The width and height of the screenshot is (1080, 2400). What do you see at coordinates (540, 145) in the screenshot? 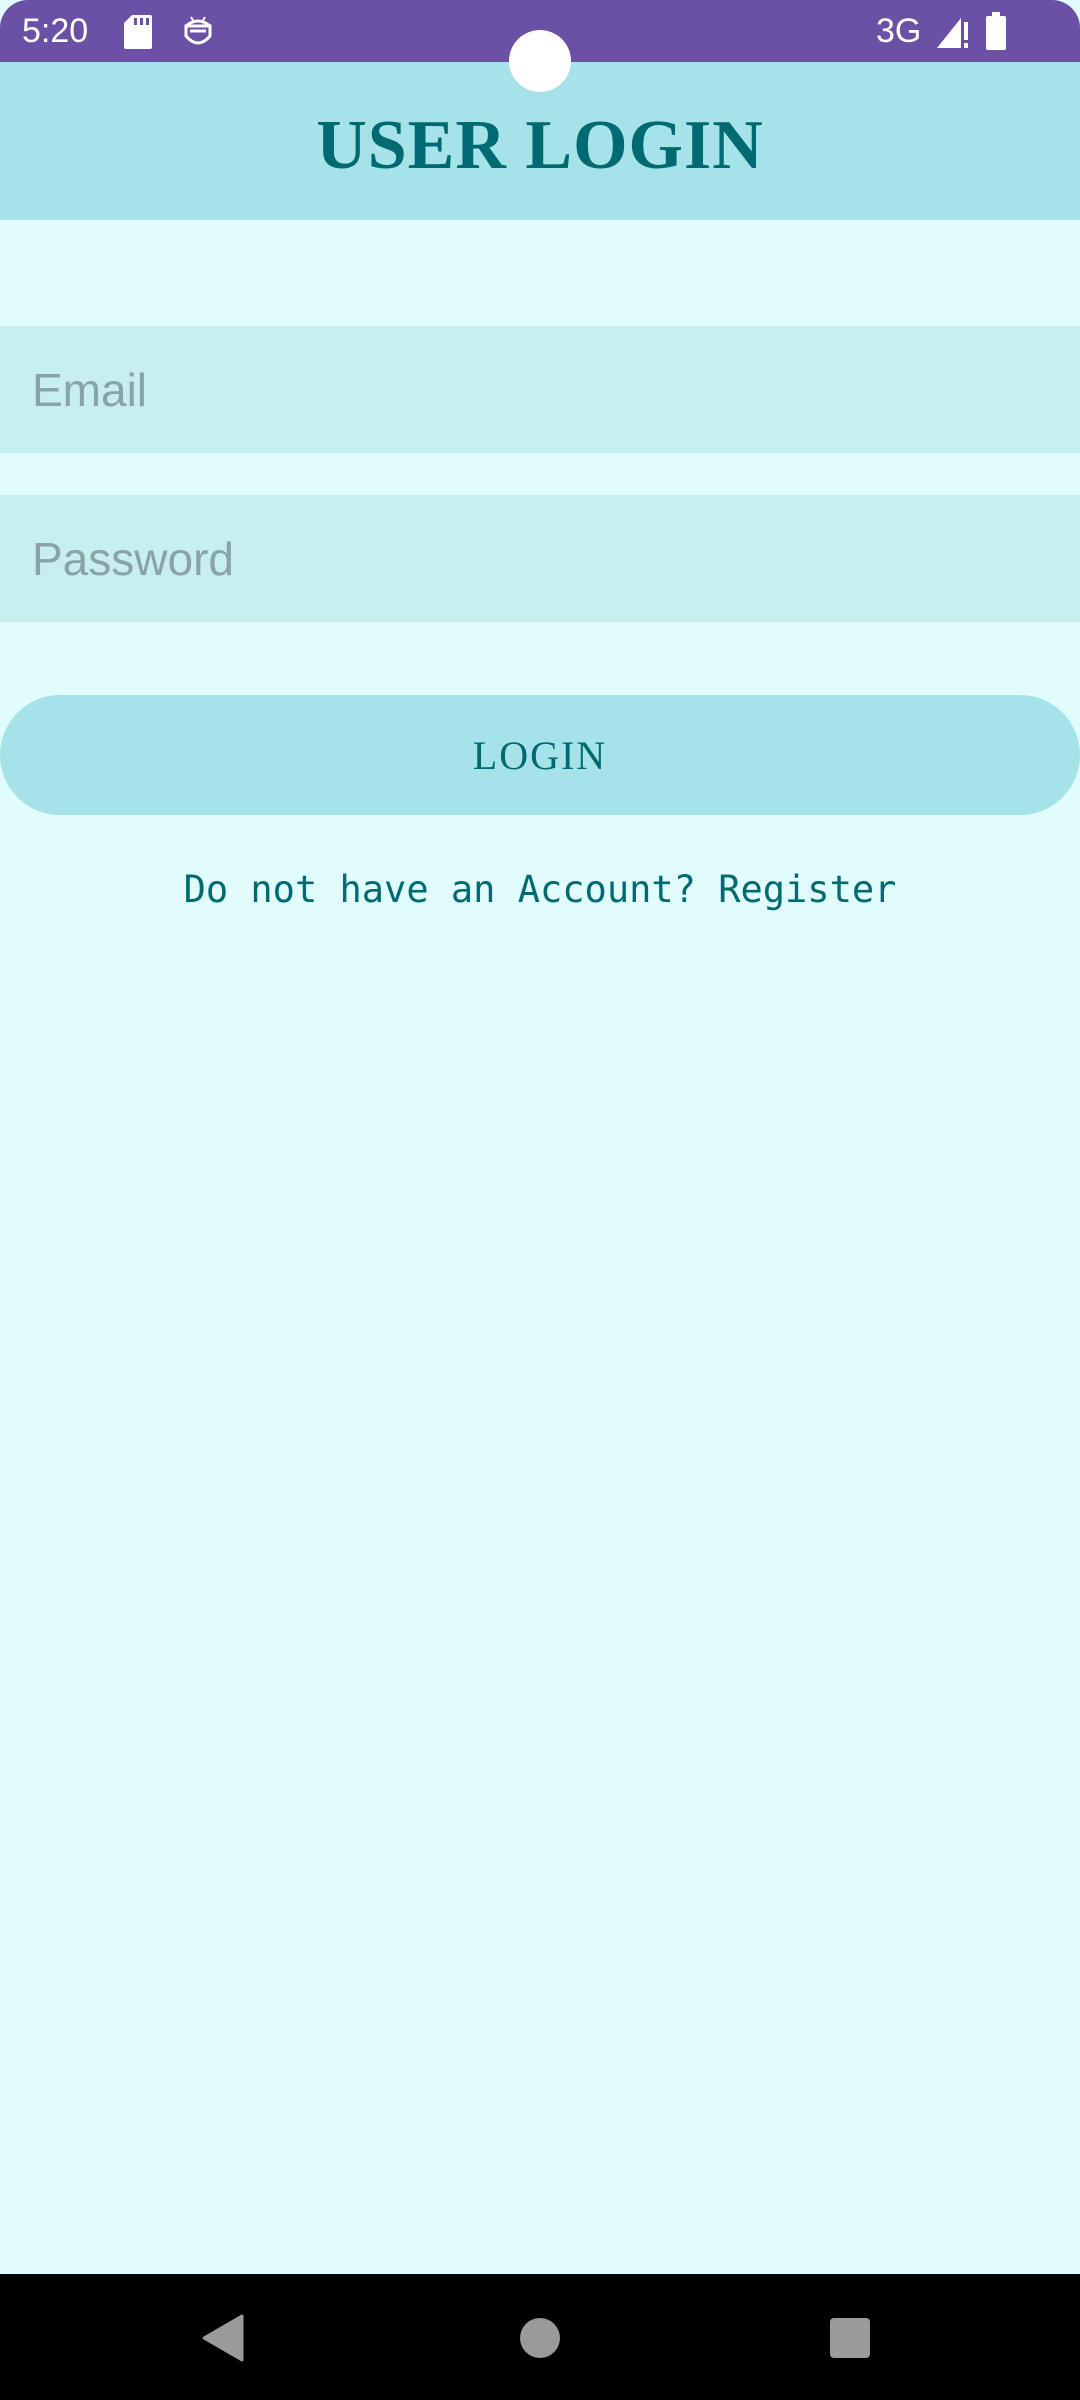
I see `page-title: USER LOGIN` at bounding box center [540, 145].